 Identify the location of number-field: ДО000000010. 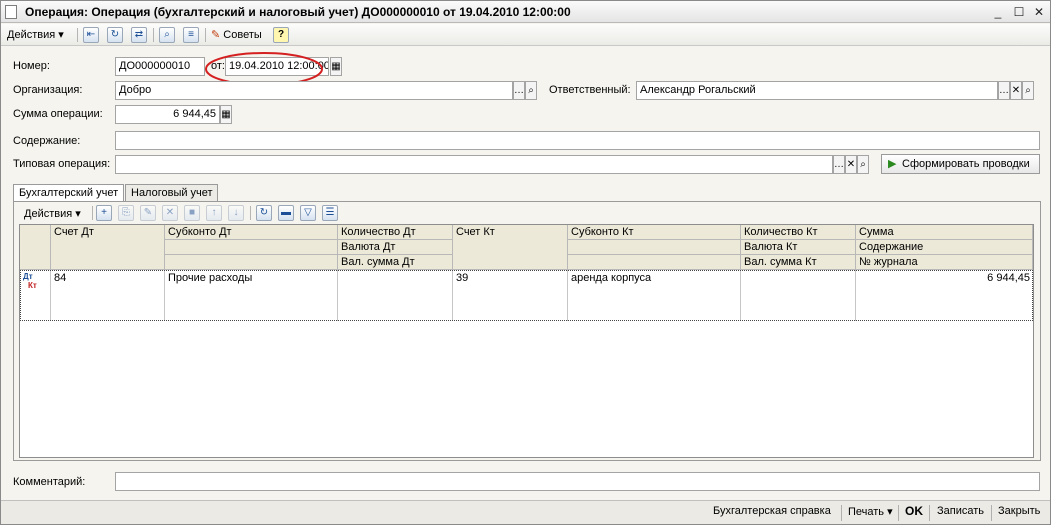
(160, 66).